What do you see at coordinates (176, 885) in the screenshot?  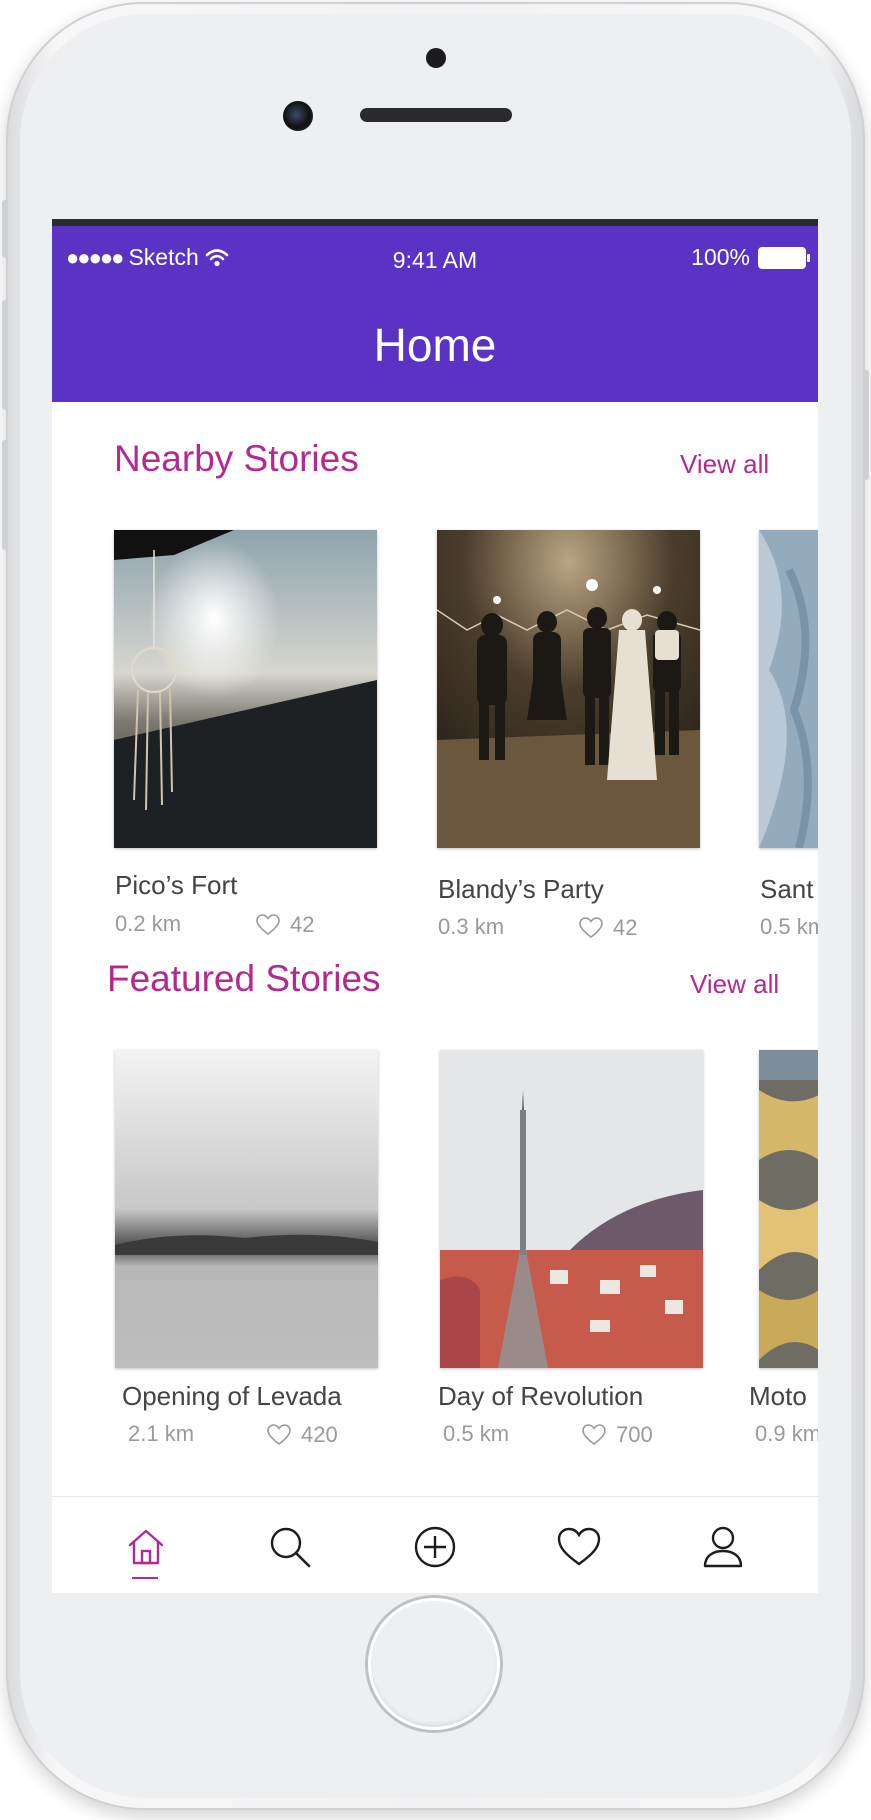 I see `story-title: Pico’s Fort` at bounding box center [176, 885].